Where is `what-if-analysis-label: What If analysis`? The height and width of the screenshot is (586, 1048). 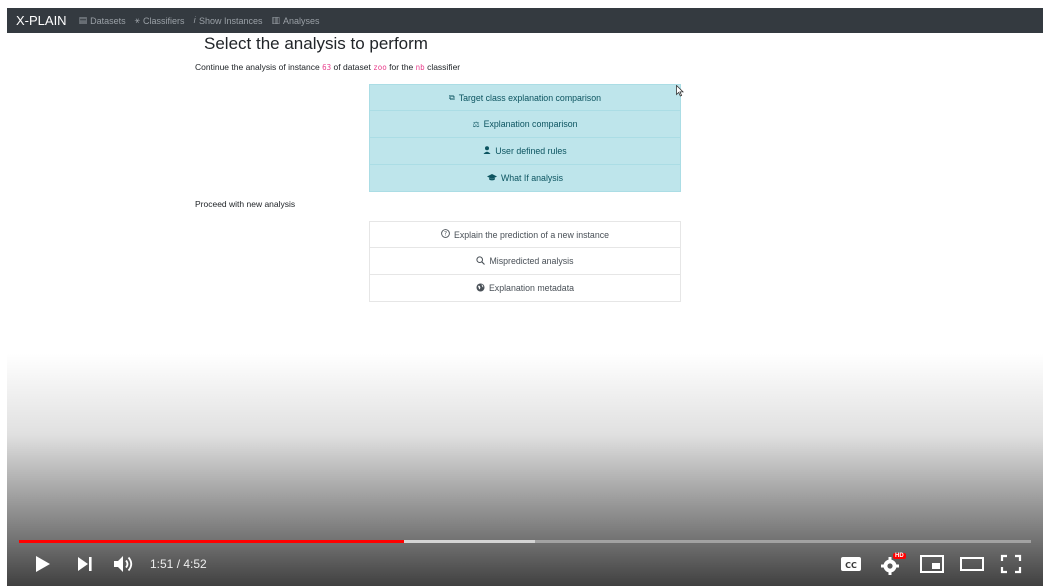
what-if-analysis-label: What If analysis is located at coordinates (532, 178).